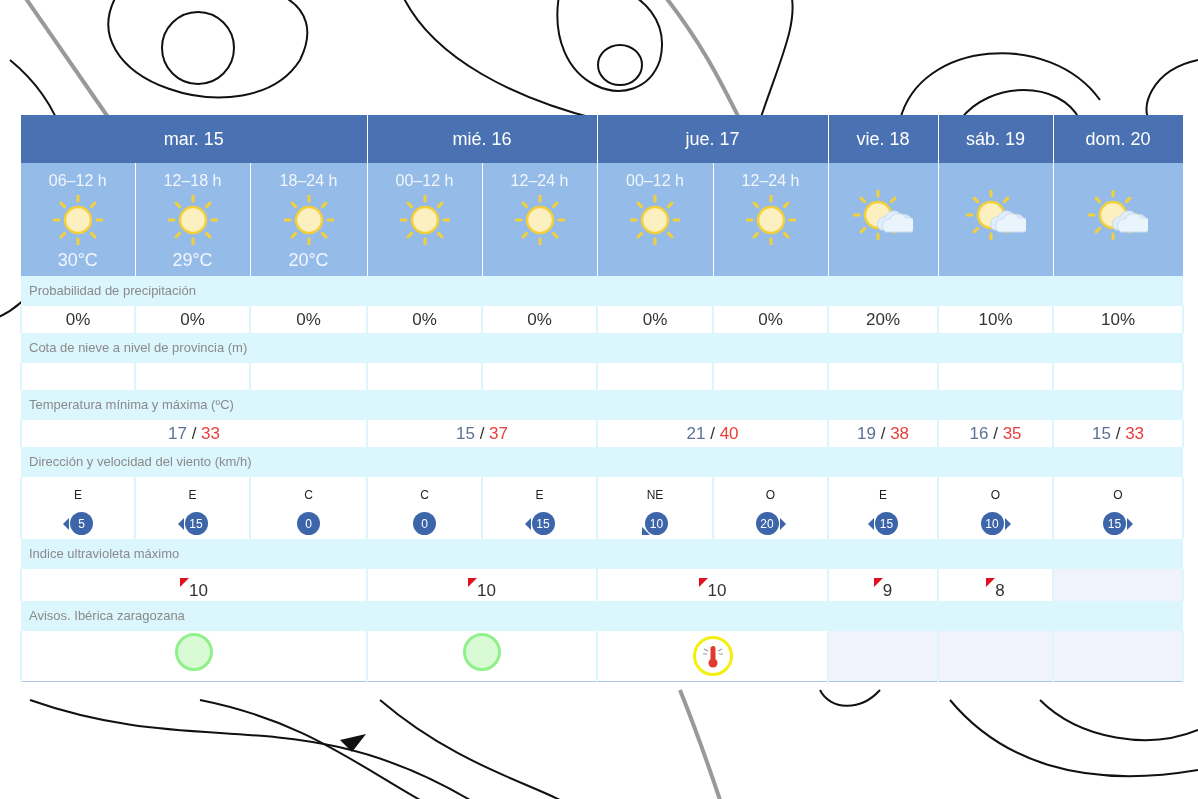  What do you see at coordinates (192, 260) in the screenshot?
I see `temperature-text: 29°C` at bounding box center [192, 260].